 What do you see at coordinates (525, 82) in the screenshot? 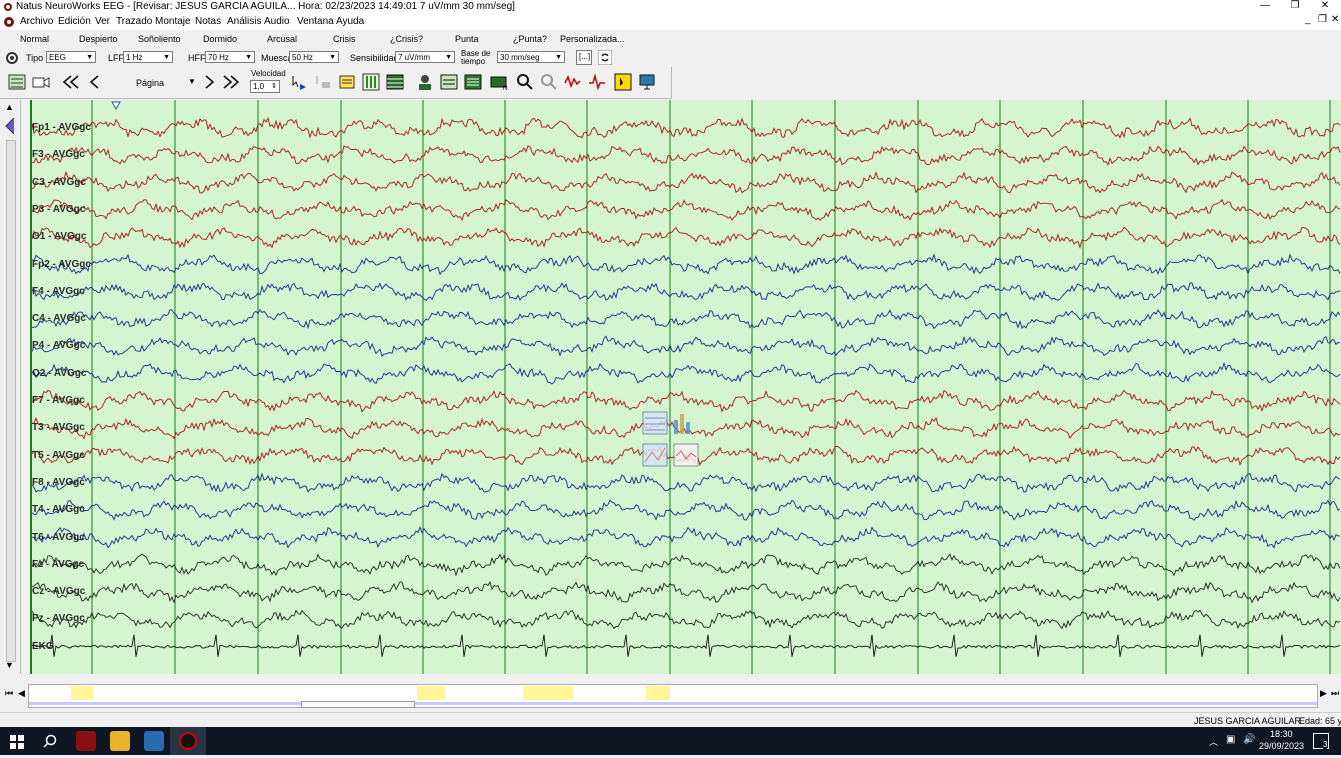
I see `zoom-icon` at bounding box center [525, 82].